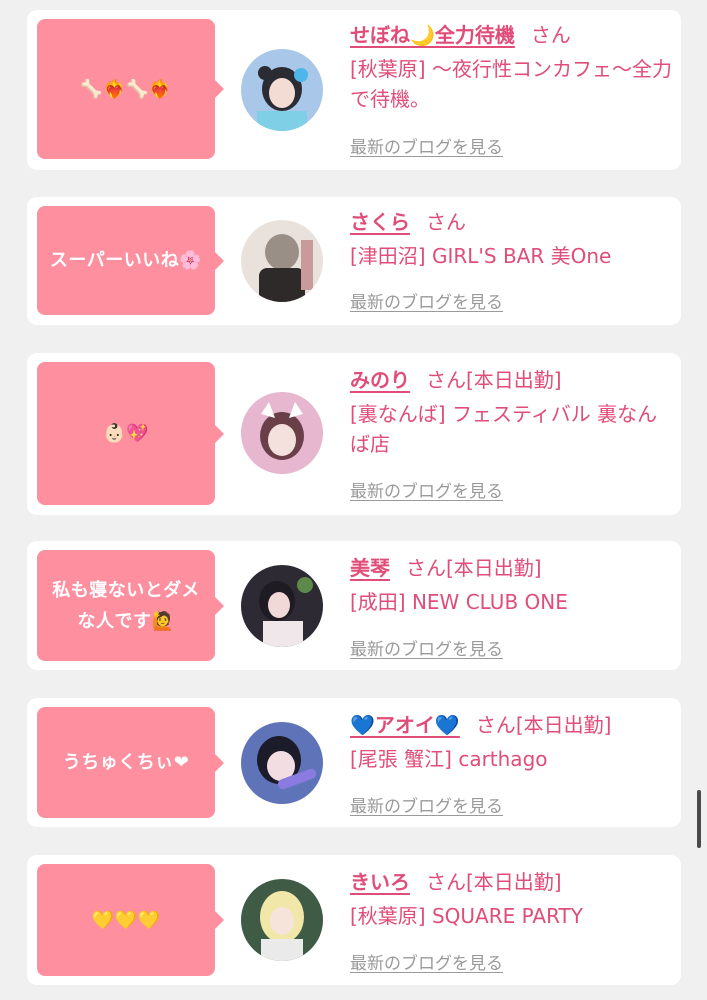 The width and height of the screenshot is (707, 1000). What do you see at coordinates (699, 819) in the screenshot?
I see `scrollbar` at bounding box center [699, 819].